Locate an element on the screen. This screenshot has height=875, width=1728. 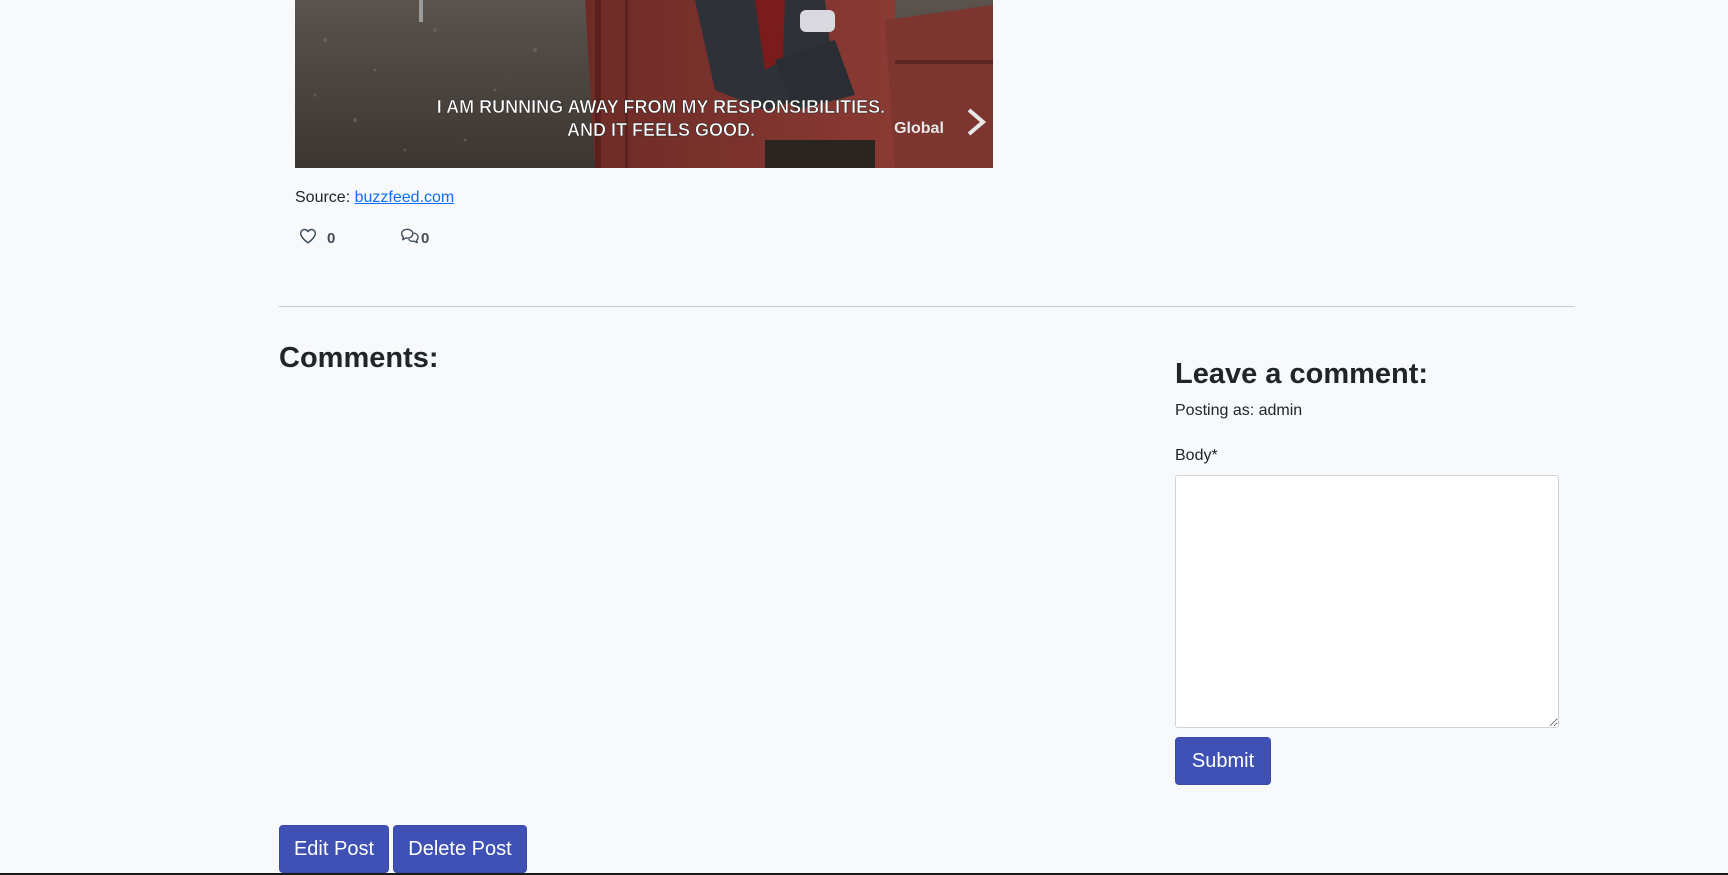
reactions-bar: 0 0 is located at coordinates (379, 238).